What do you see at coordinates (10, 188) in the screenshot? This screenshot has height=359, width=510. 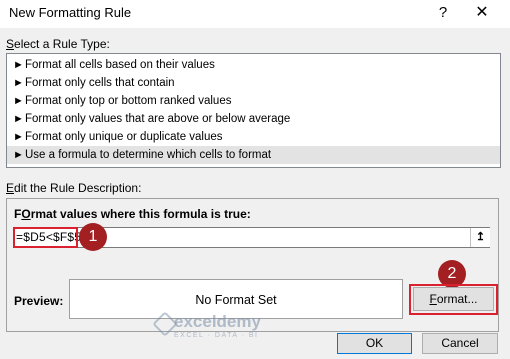 I see `rule-description-label-accel: E` at bounding box center [10, 188].